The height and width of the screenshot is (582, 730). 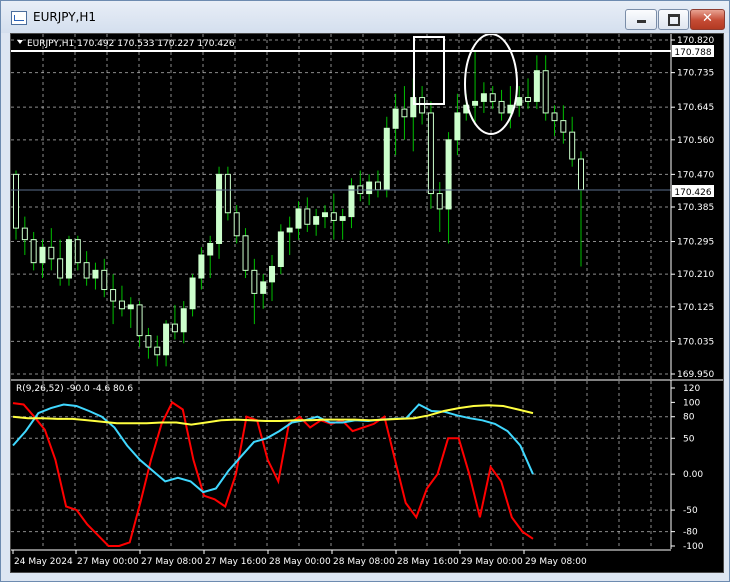 I want to click on triangle-down-icon, so click(x=20, y=42).